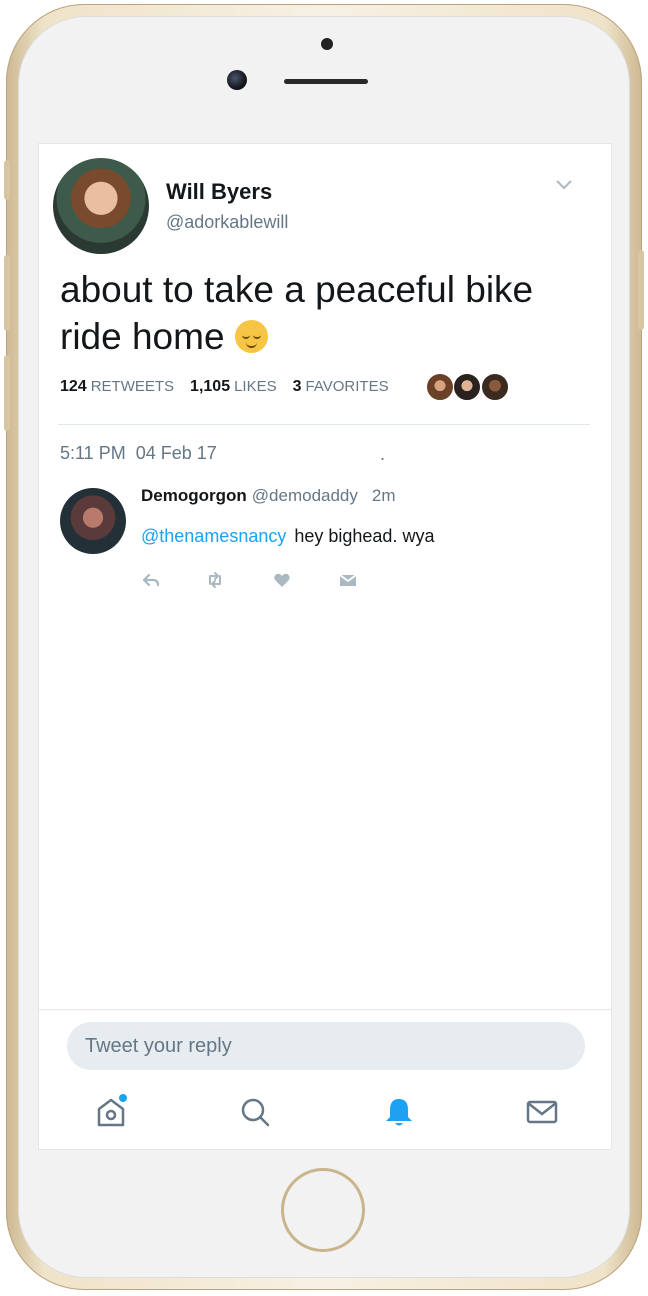 This screenshot has width=648, height=1296. I want to click on retweet-icon, so click(215, 580).